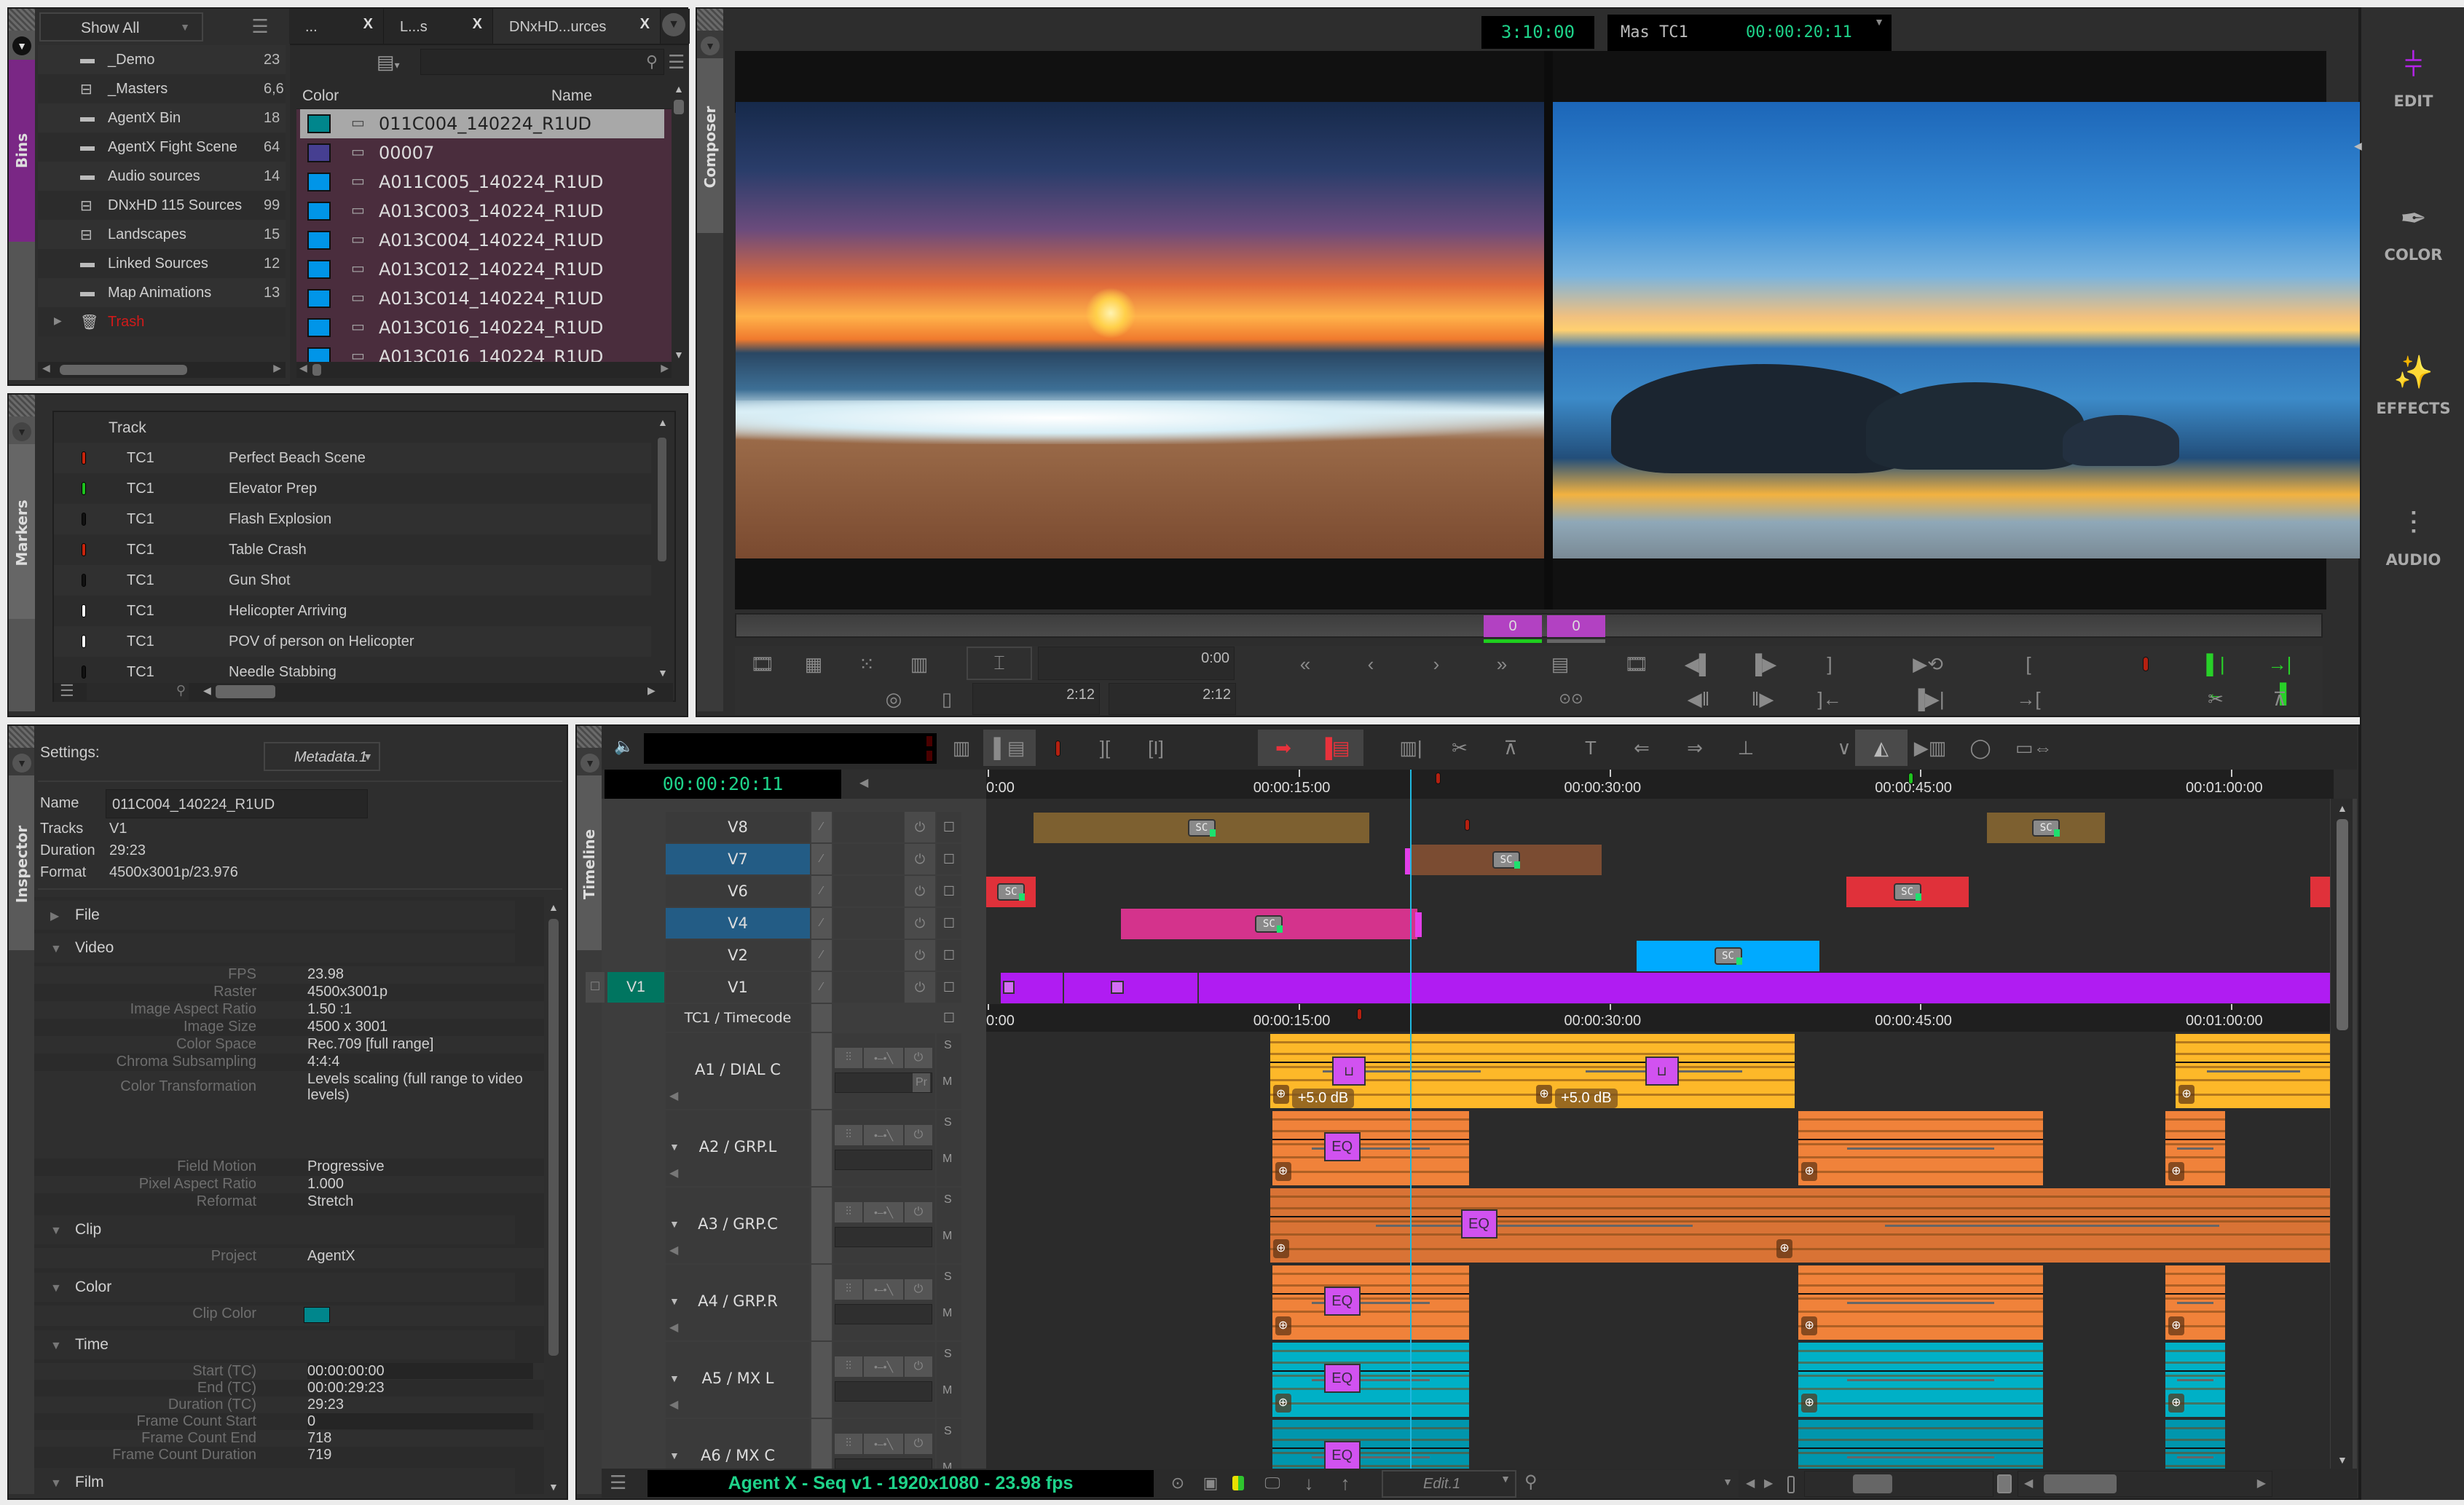  I want to click on bin-vscrollbar: ▲ ▼, so click(679, 222).